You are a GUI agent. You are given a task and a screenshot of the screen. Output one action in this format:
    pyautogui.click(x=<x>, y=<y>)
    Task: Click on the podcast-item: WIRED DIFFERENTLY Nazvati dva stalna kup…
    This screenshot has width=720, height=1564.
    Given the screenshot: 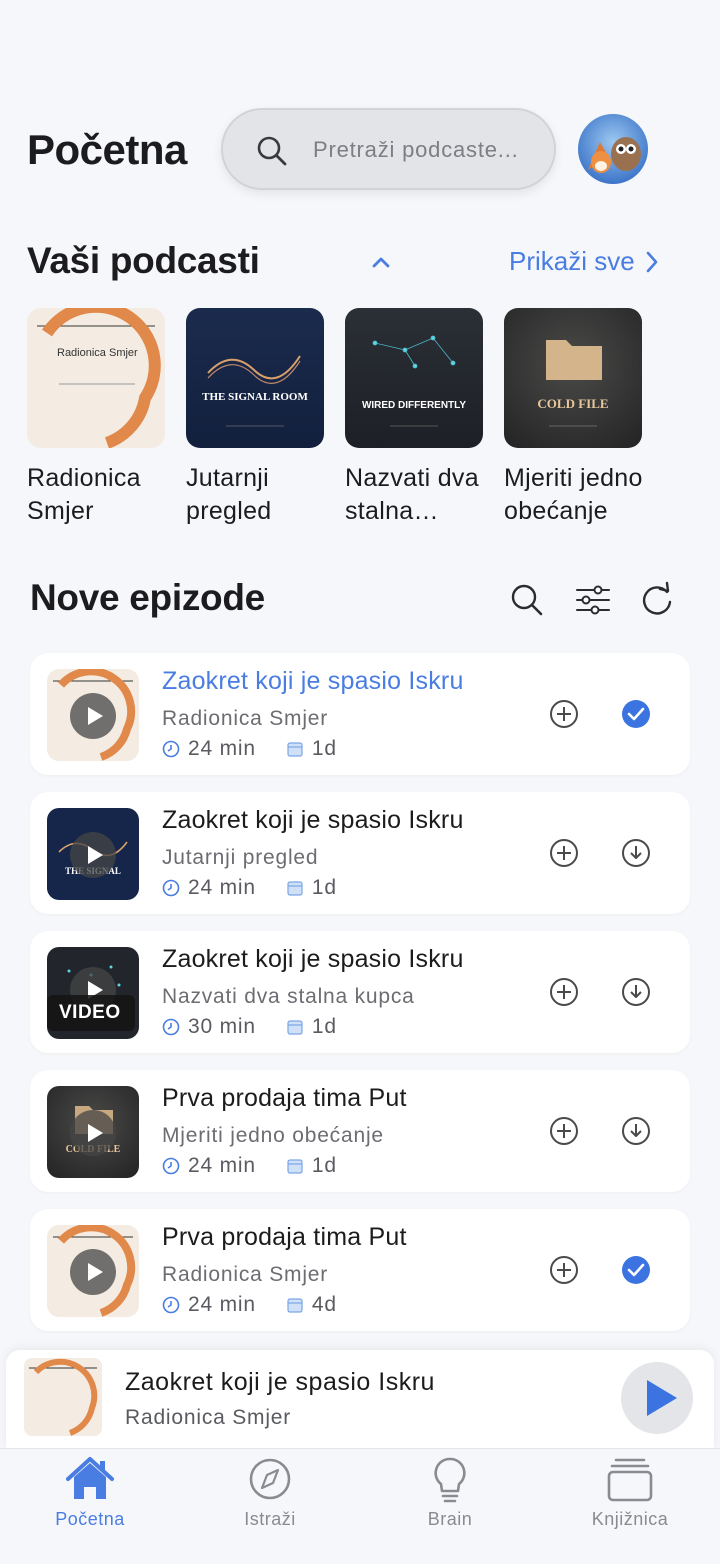 What is the action you would take?
    pyautogui.click(x=415, y=418)
    